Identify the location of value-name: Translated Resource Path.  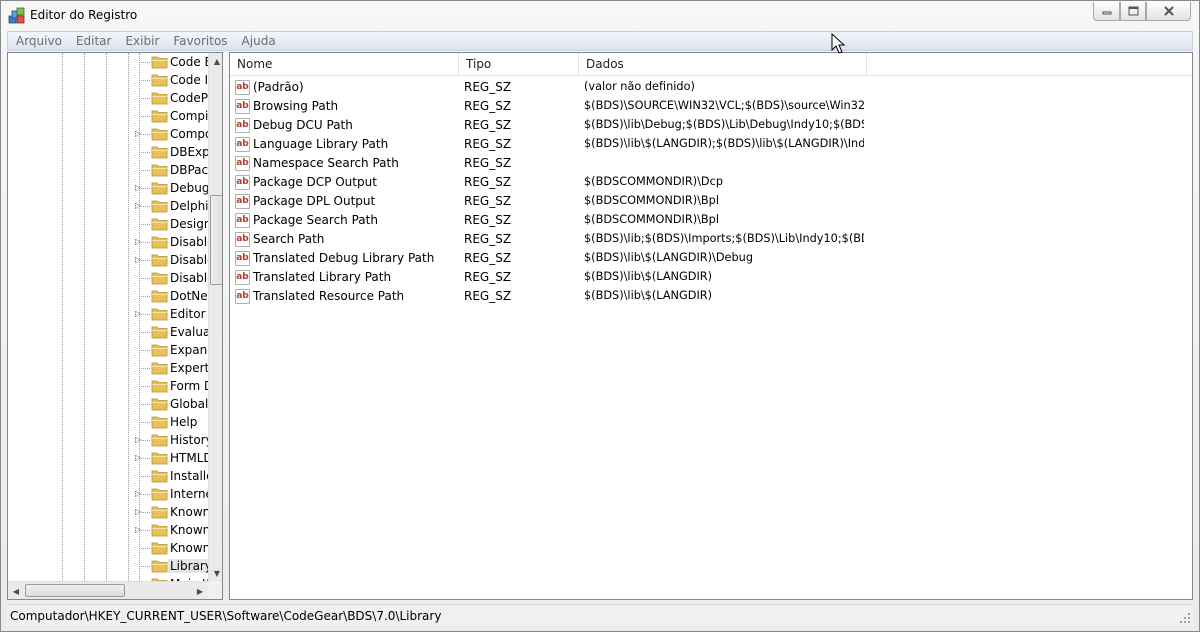
(329, 296).